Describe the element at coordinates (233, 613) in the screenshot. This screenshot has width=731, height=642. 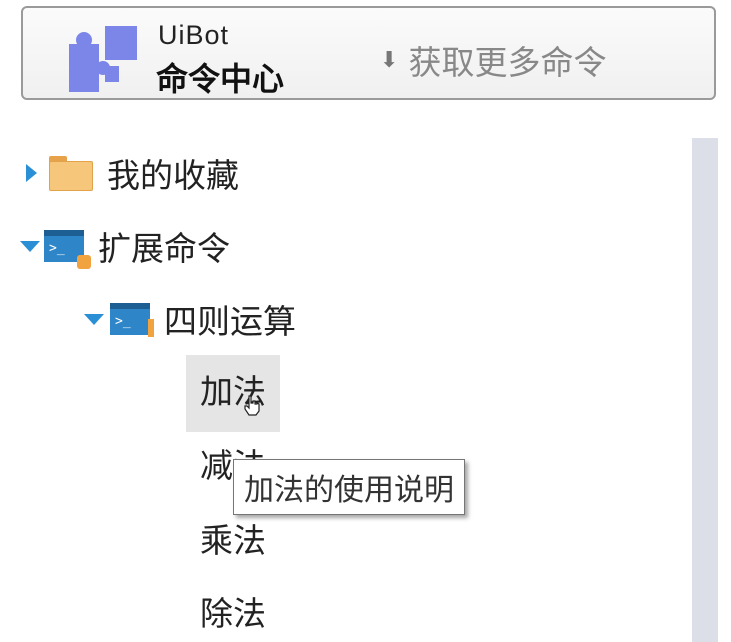
I see `command-item-divide: 除法` at that location.